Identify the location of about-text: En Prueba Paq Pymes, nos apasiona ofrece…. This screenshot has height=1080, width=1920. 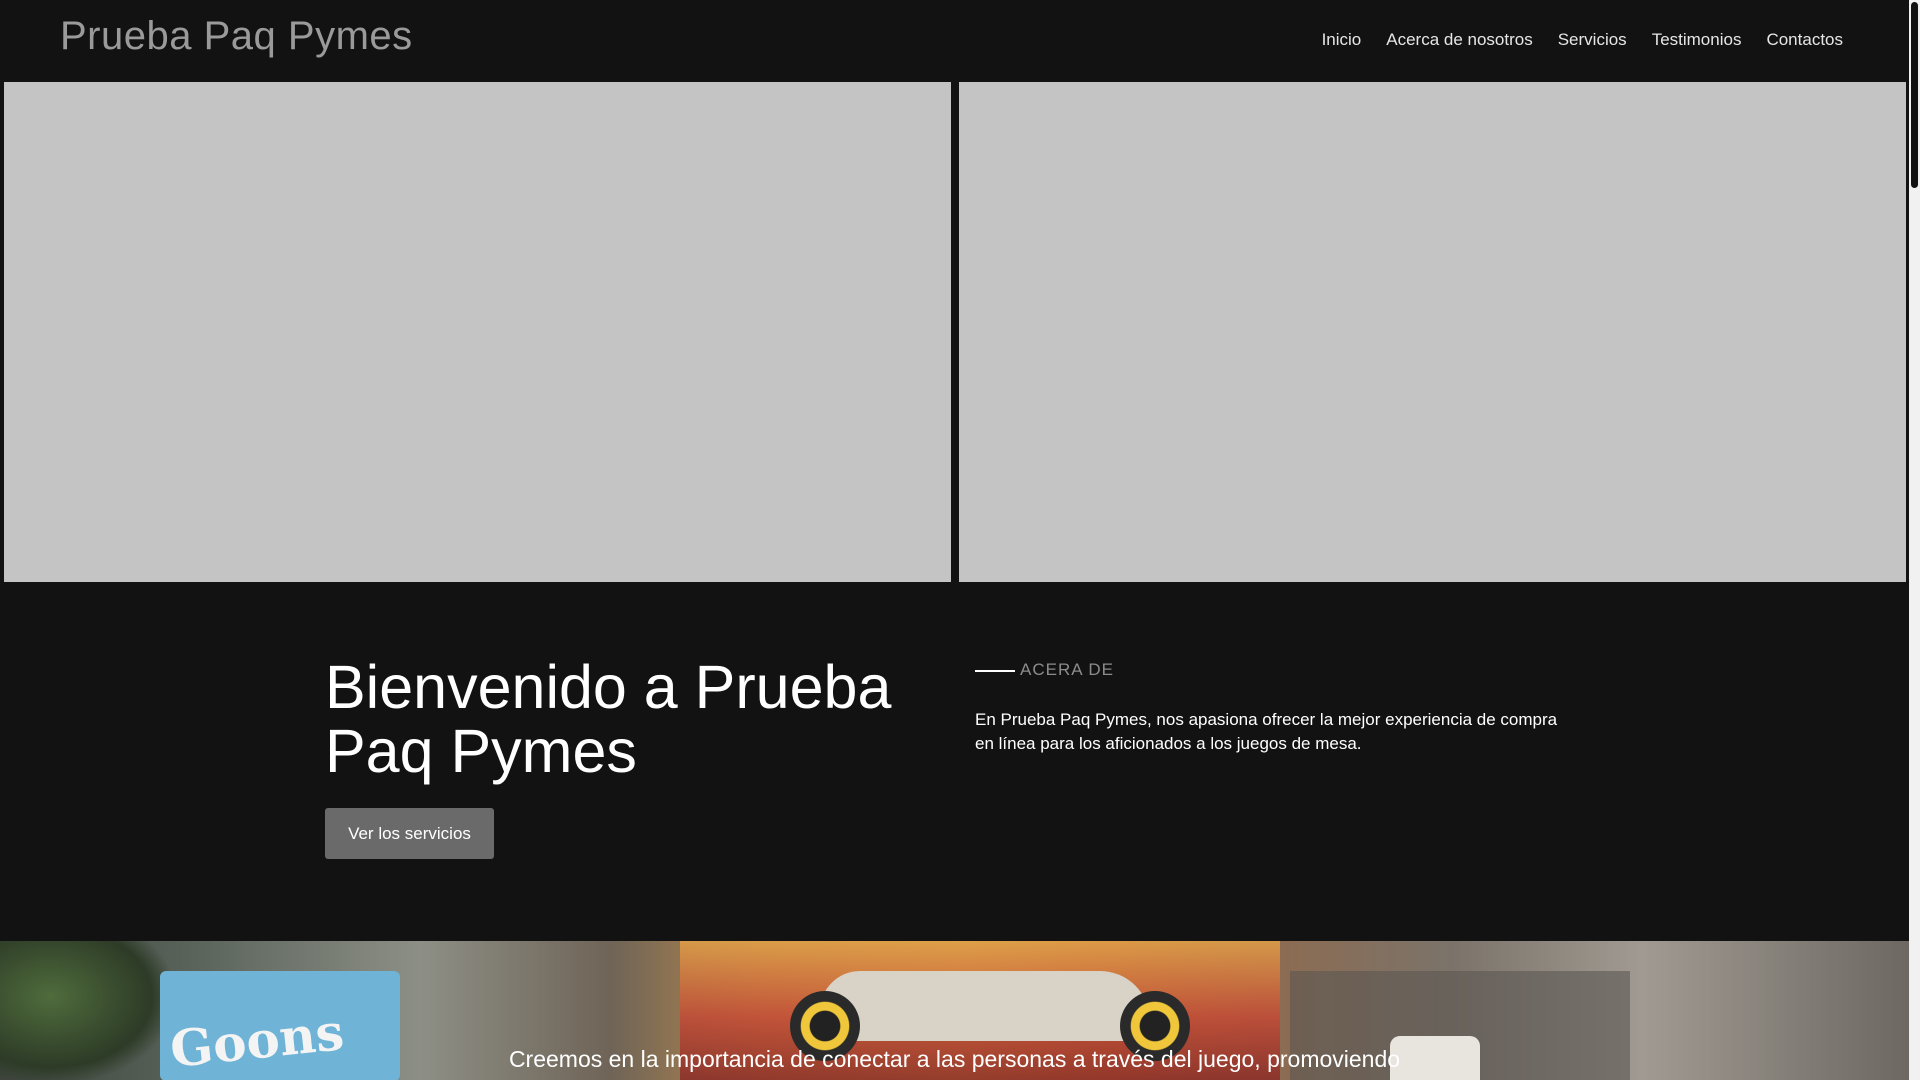
(1266, 731).